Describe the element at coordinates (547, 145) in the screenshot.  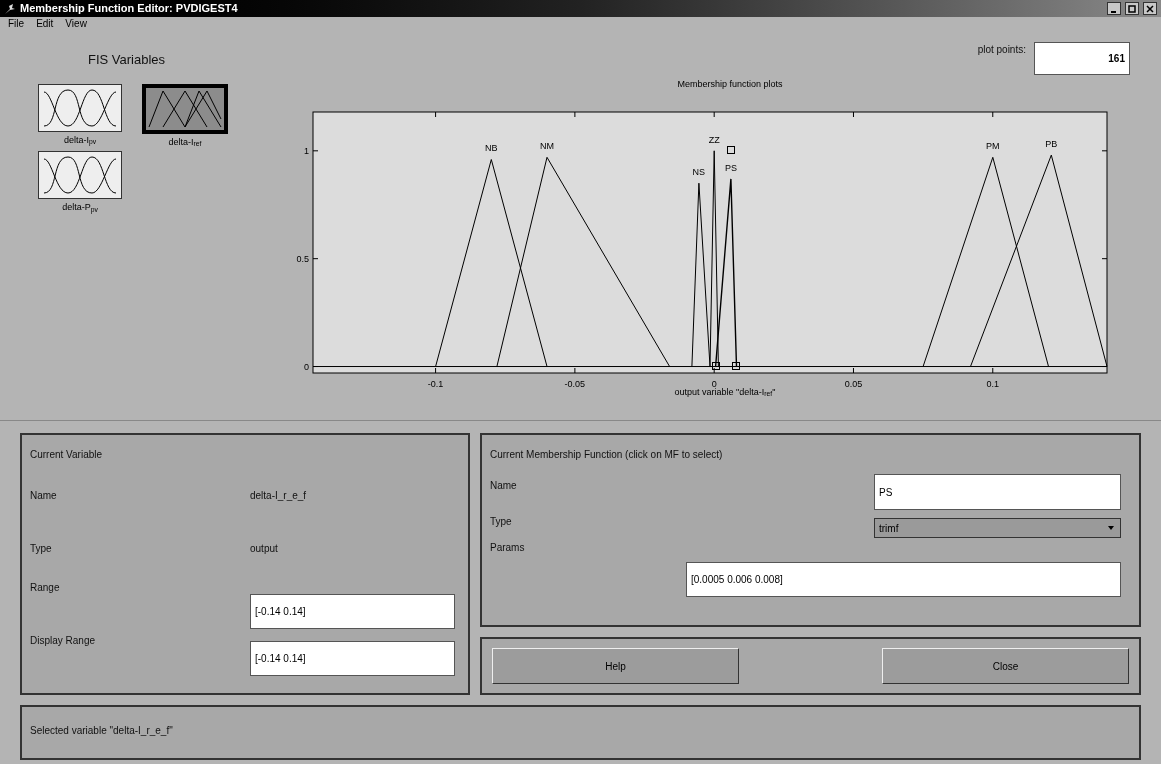
I see `mf-label: NM` at that location.